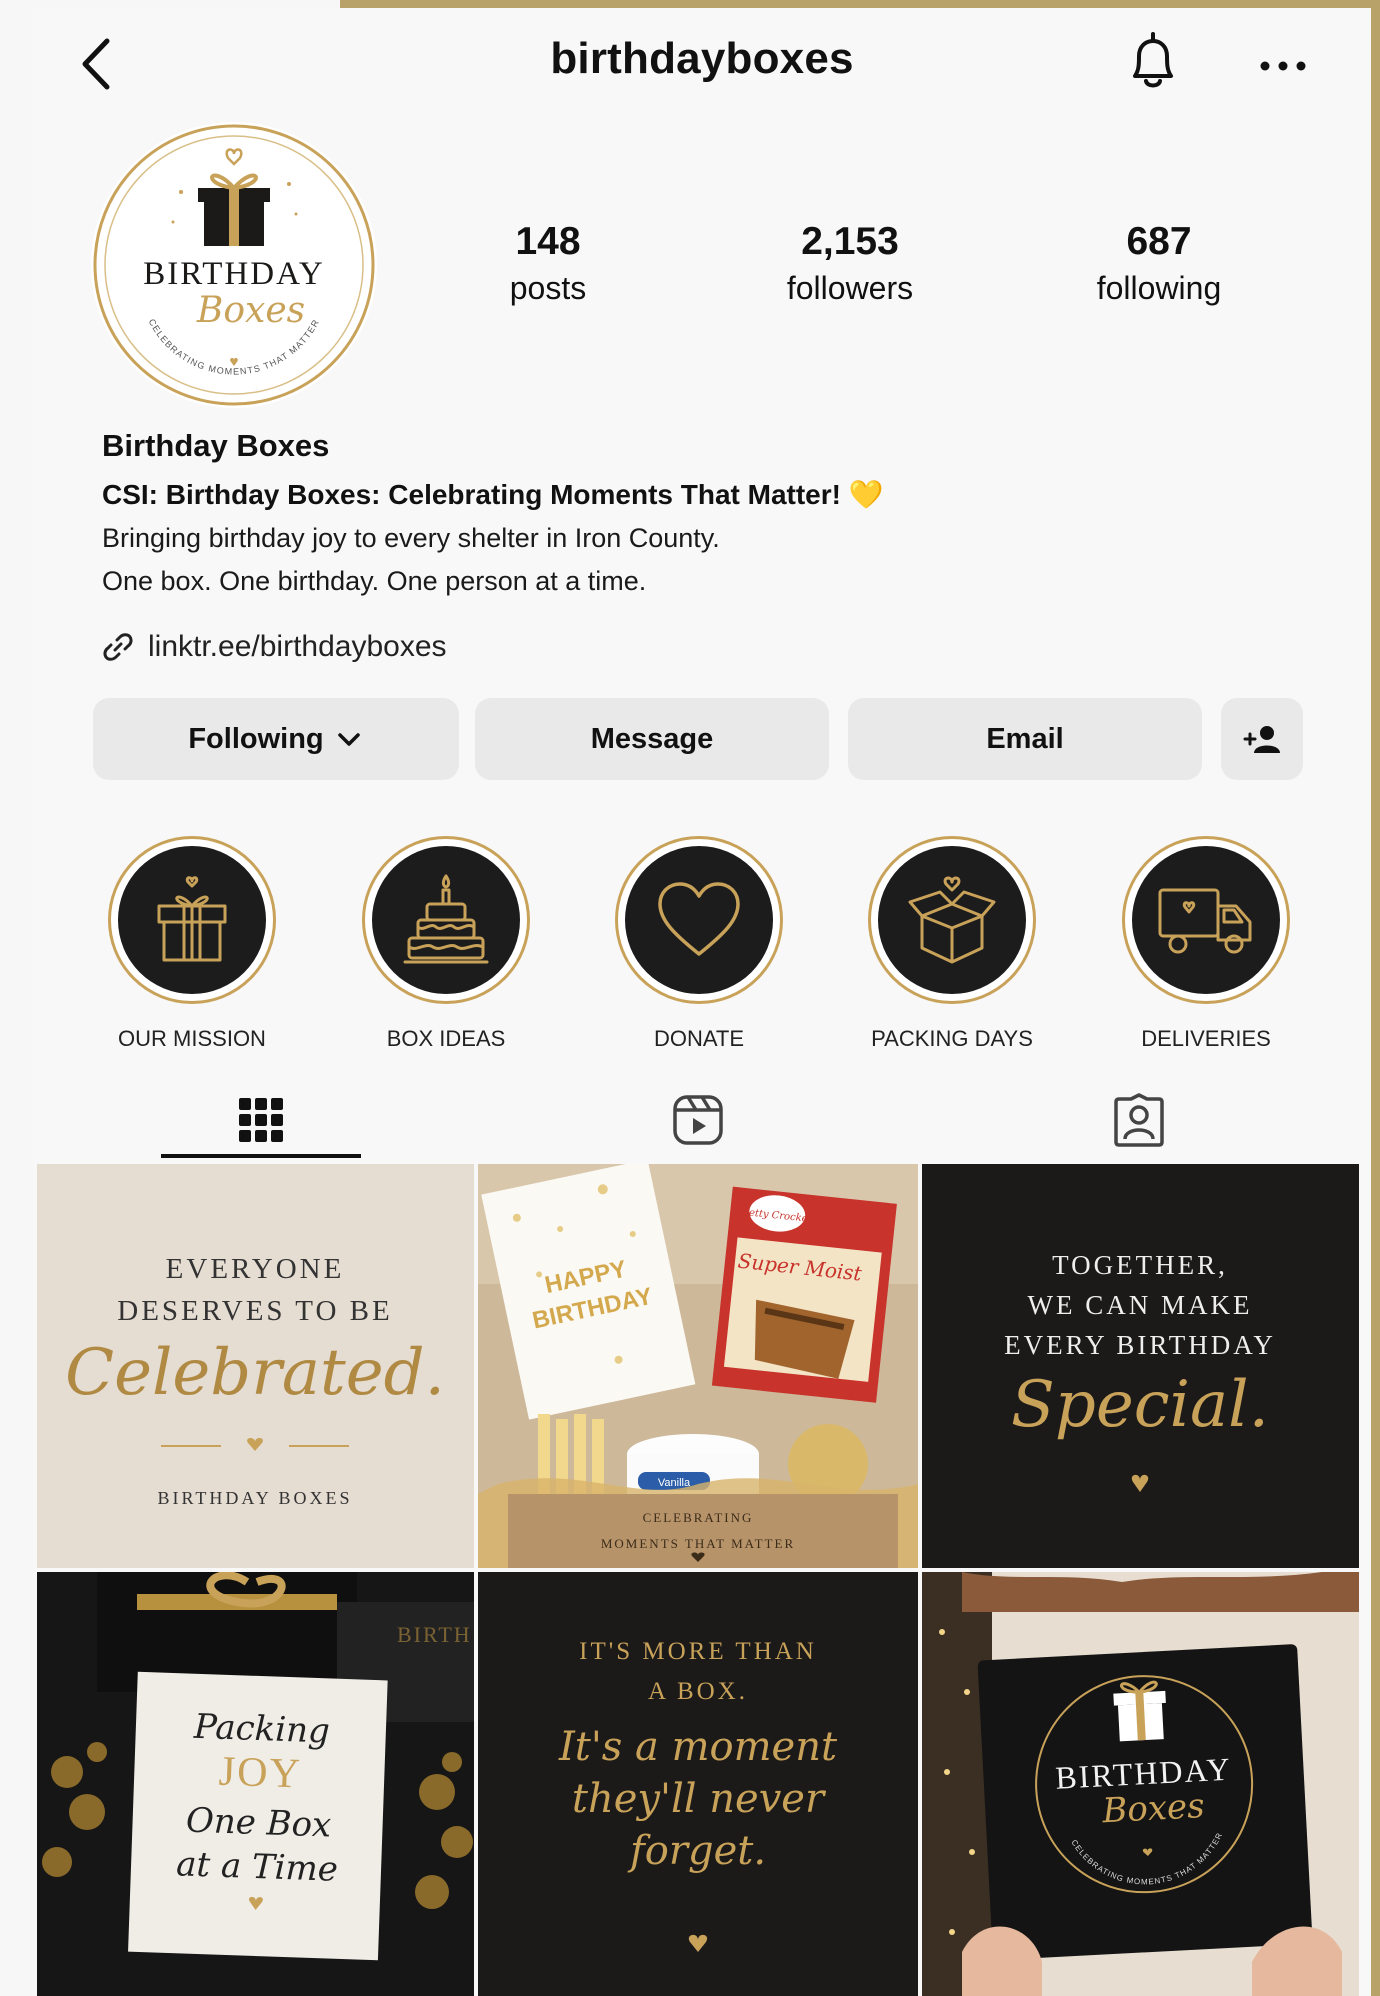 This screenshot has width=1380, height=1996. What do you see at coordinates (297, 646) in the screenshot?
I see `profile-link-text: linktr.ee/birthdayboxes` at bounding box center [297, 646].